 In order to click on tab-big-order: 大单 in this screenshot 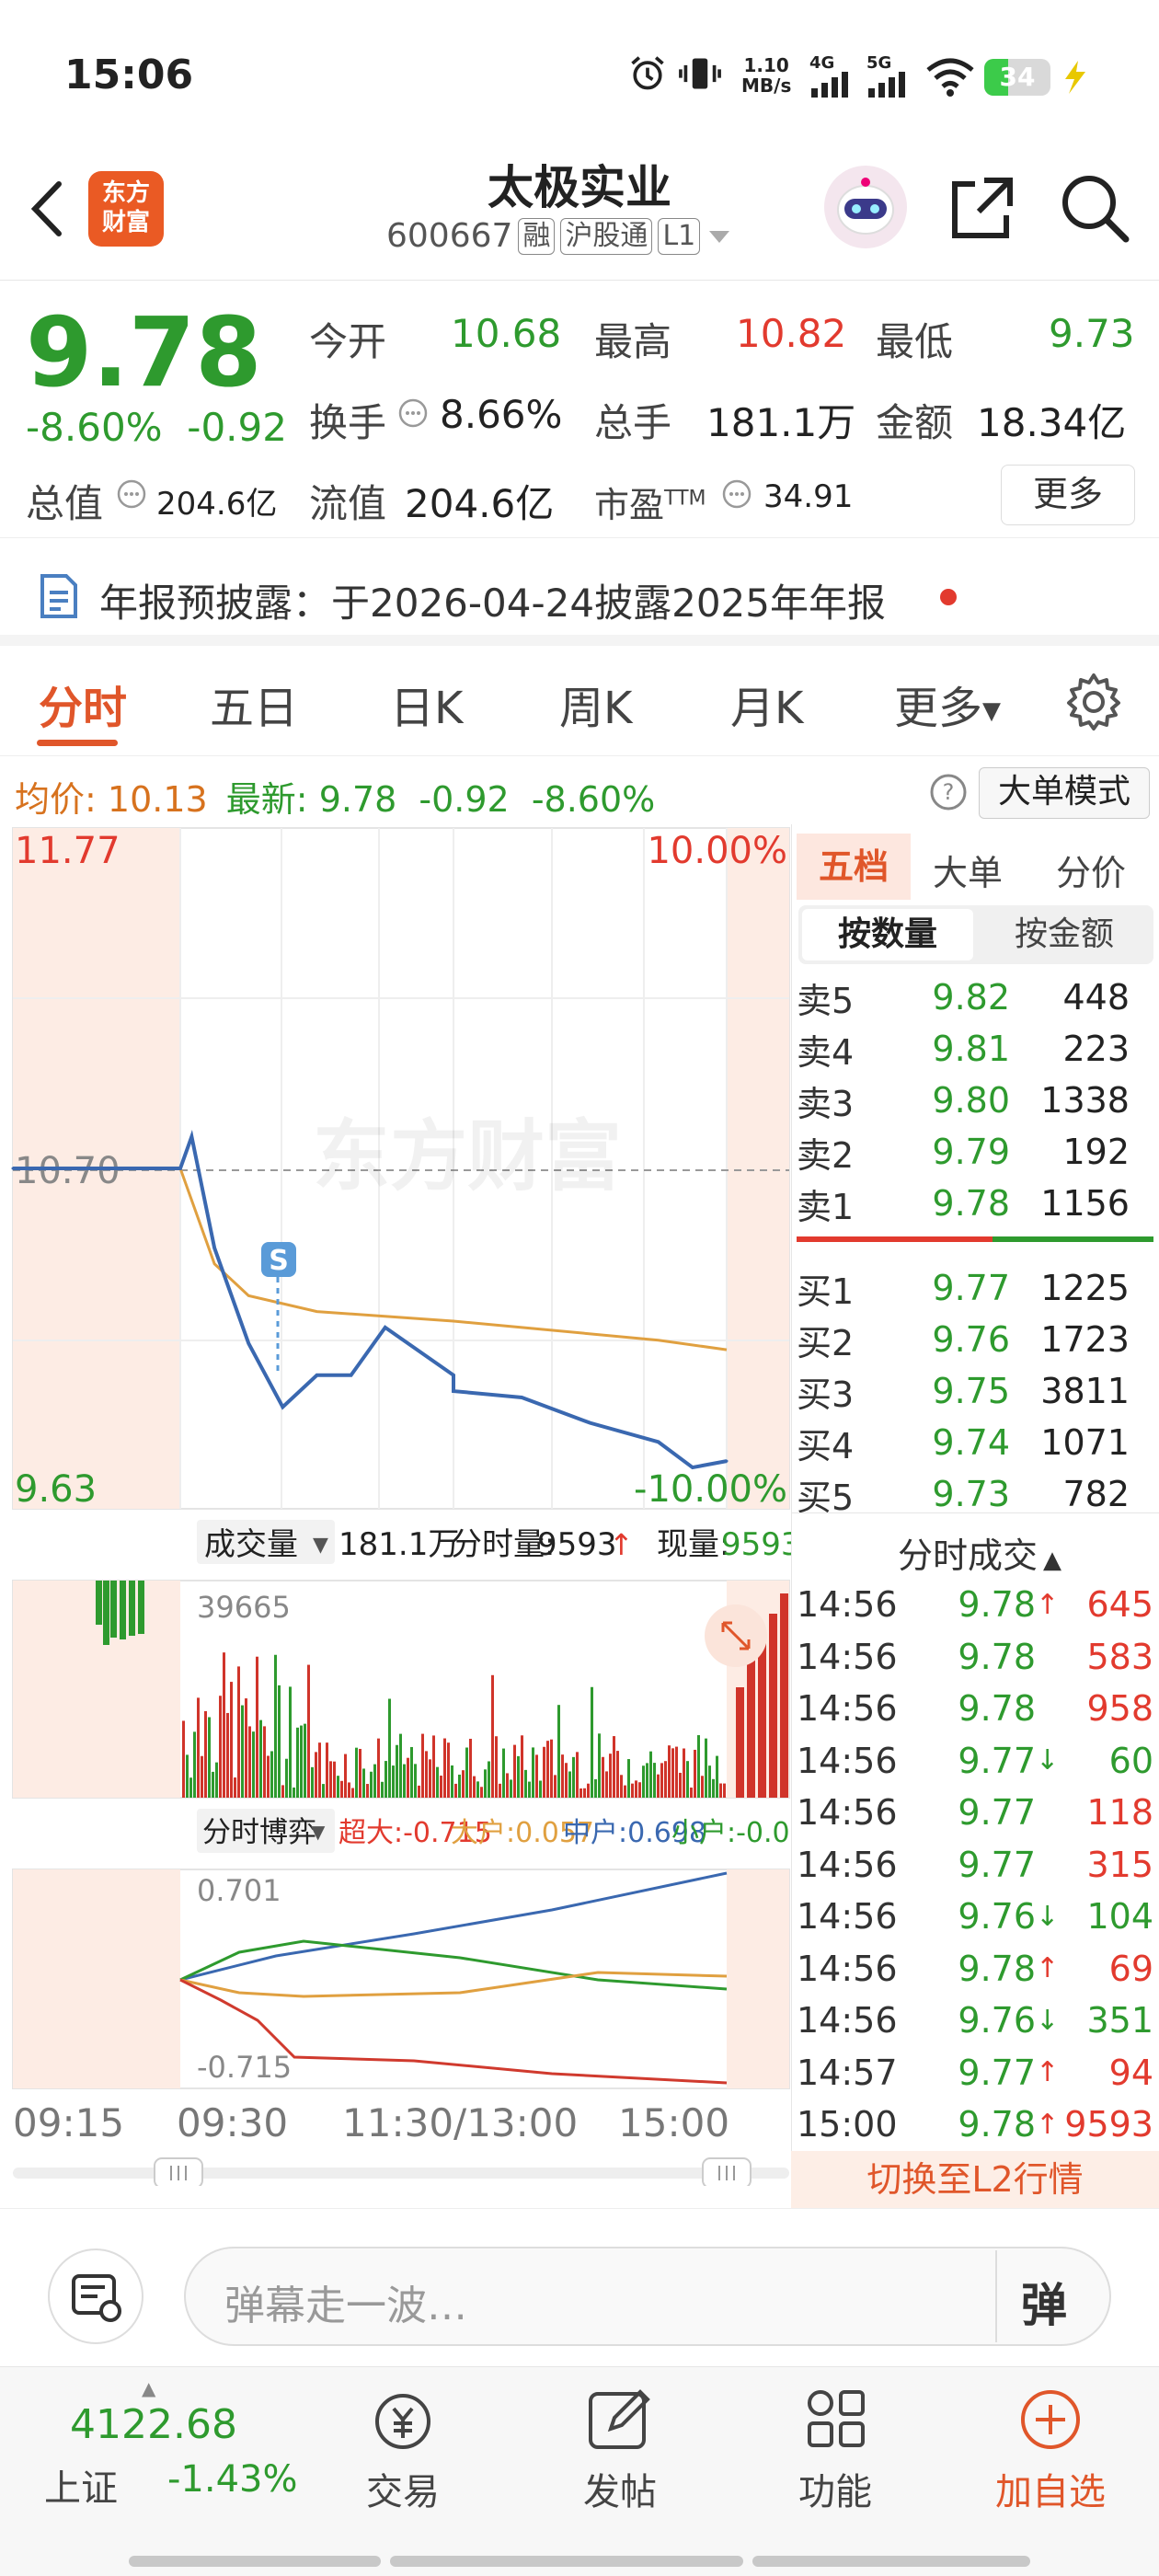, I will do `click(968, 870)`.